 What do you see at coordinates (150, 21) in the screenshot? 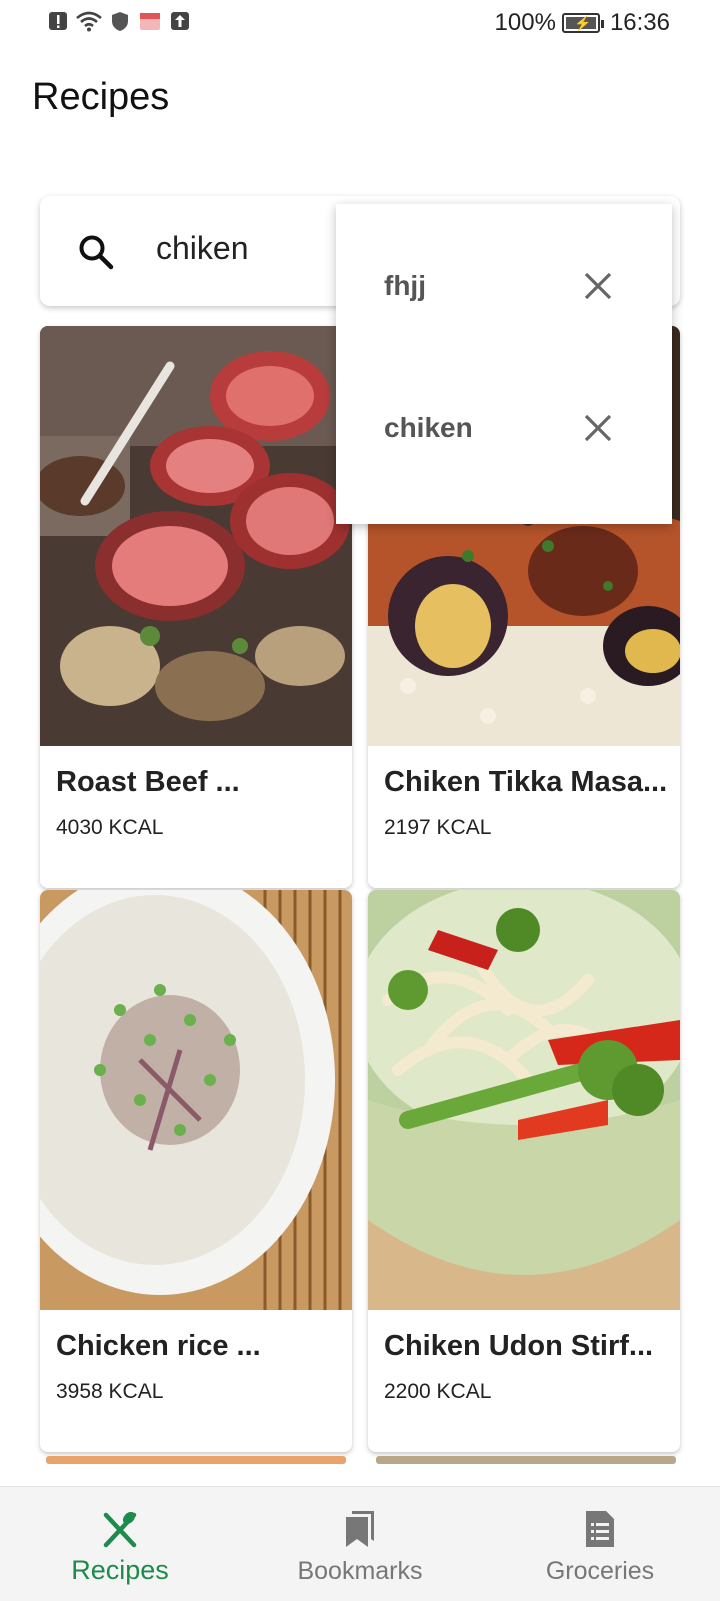
I see `calendar-icon` at bounding box center [150, 21].